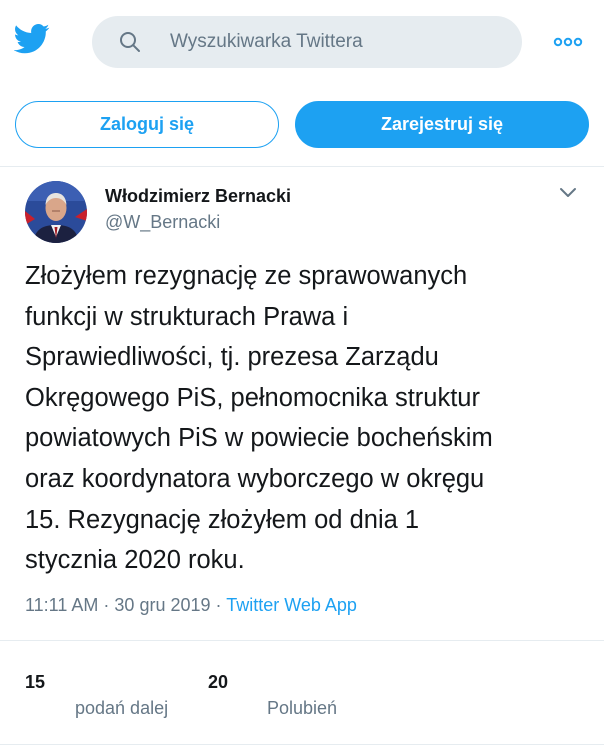 Image resolution: width=604 pixels, height=750 pixels. I want to click on retweet-label: podań dalej, so click(121, 708).